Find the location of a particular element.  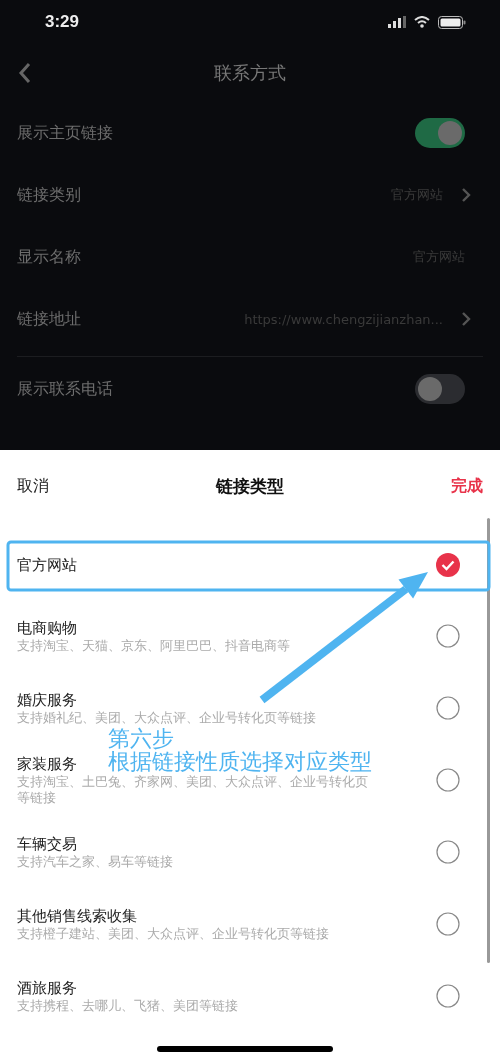

option-description: 支持汽车之家、易车等链接 is located at coordinates (95, 862).